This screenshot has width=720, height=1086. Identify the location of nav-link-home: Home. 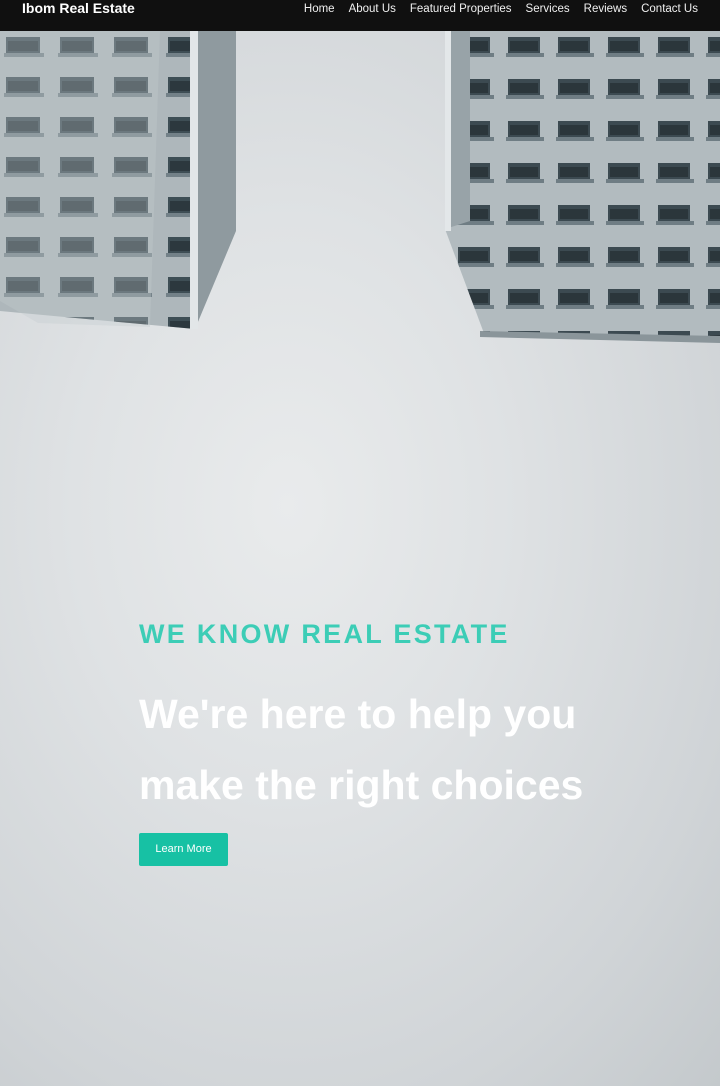
(319, 9).